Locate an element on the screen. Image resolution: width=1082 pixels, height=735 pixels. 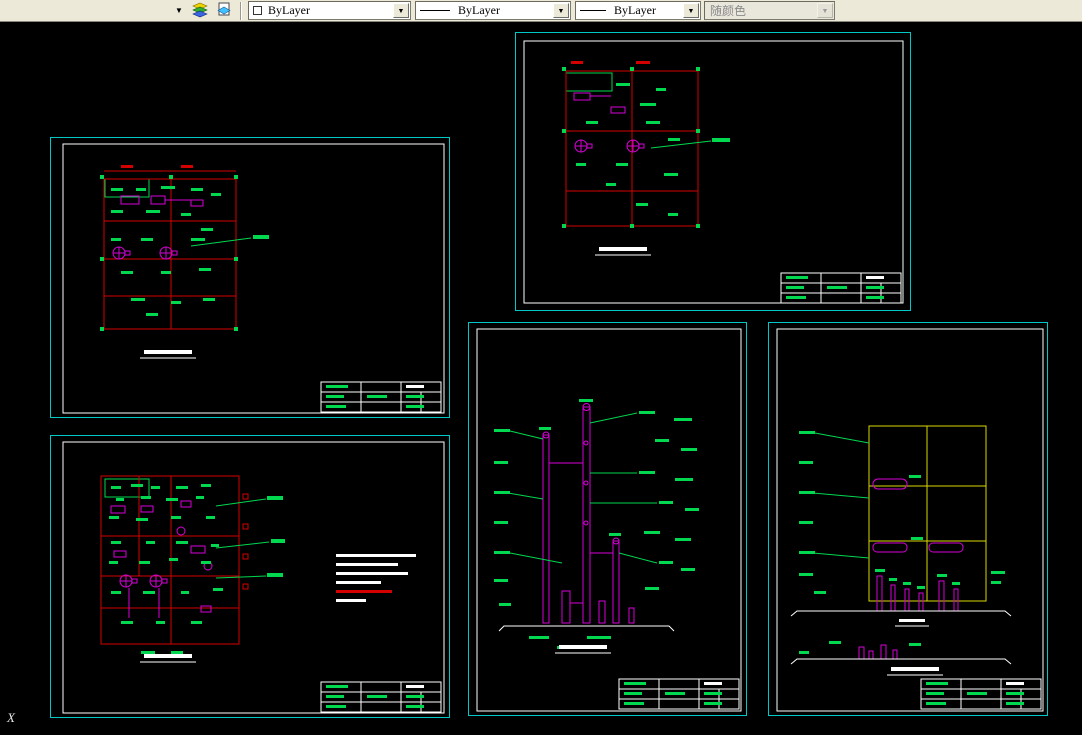
layer-properties-button is located at coordinates (200, 11).